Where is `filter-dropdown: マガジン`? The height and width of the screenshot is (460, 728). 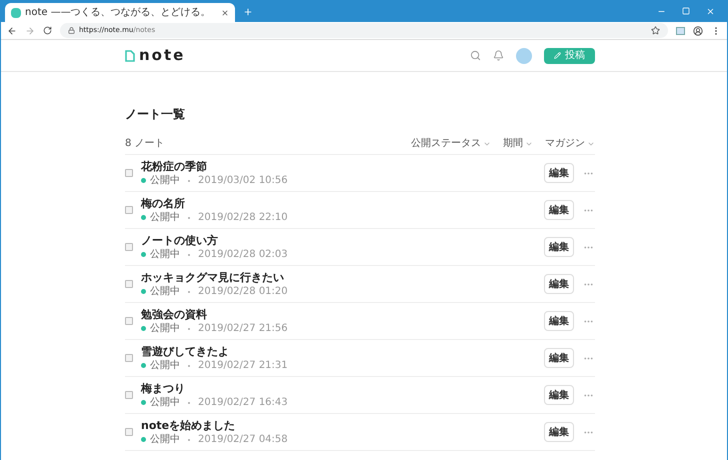
filter-dropdown: マガジン is located at coordinates (570, 143).